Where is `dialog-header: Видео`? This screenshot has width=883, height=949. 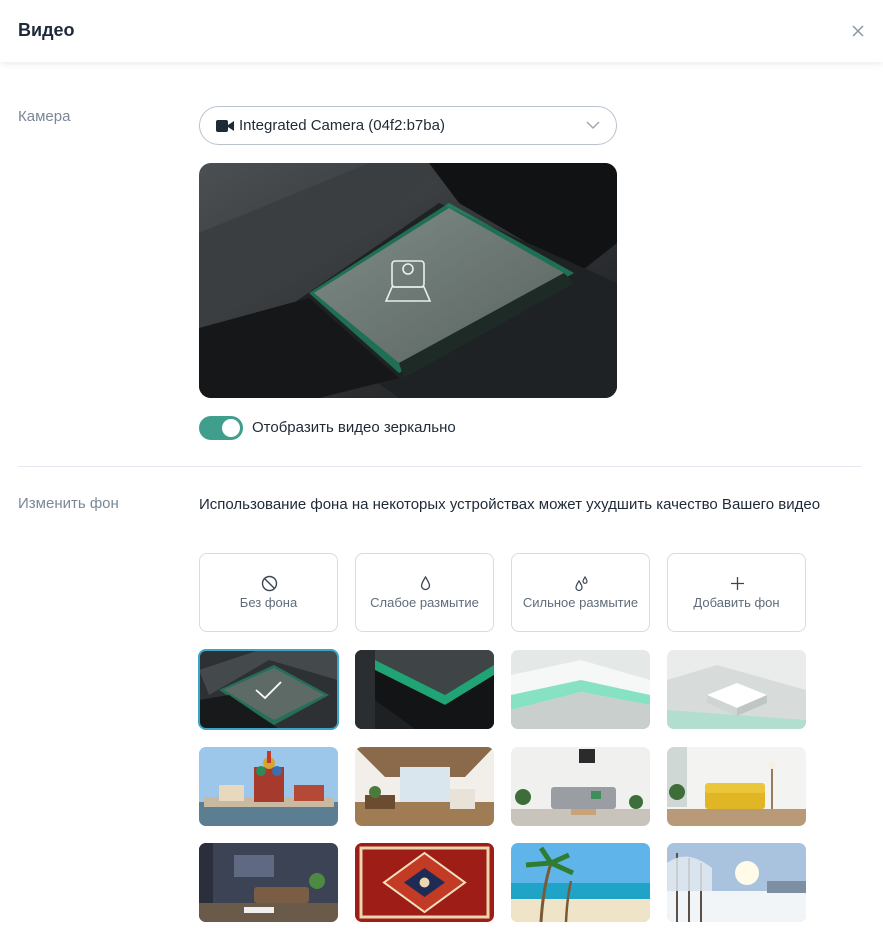 dialog-header: Видео is located at coordinates (441, 31).